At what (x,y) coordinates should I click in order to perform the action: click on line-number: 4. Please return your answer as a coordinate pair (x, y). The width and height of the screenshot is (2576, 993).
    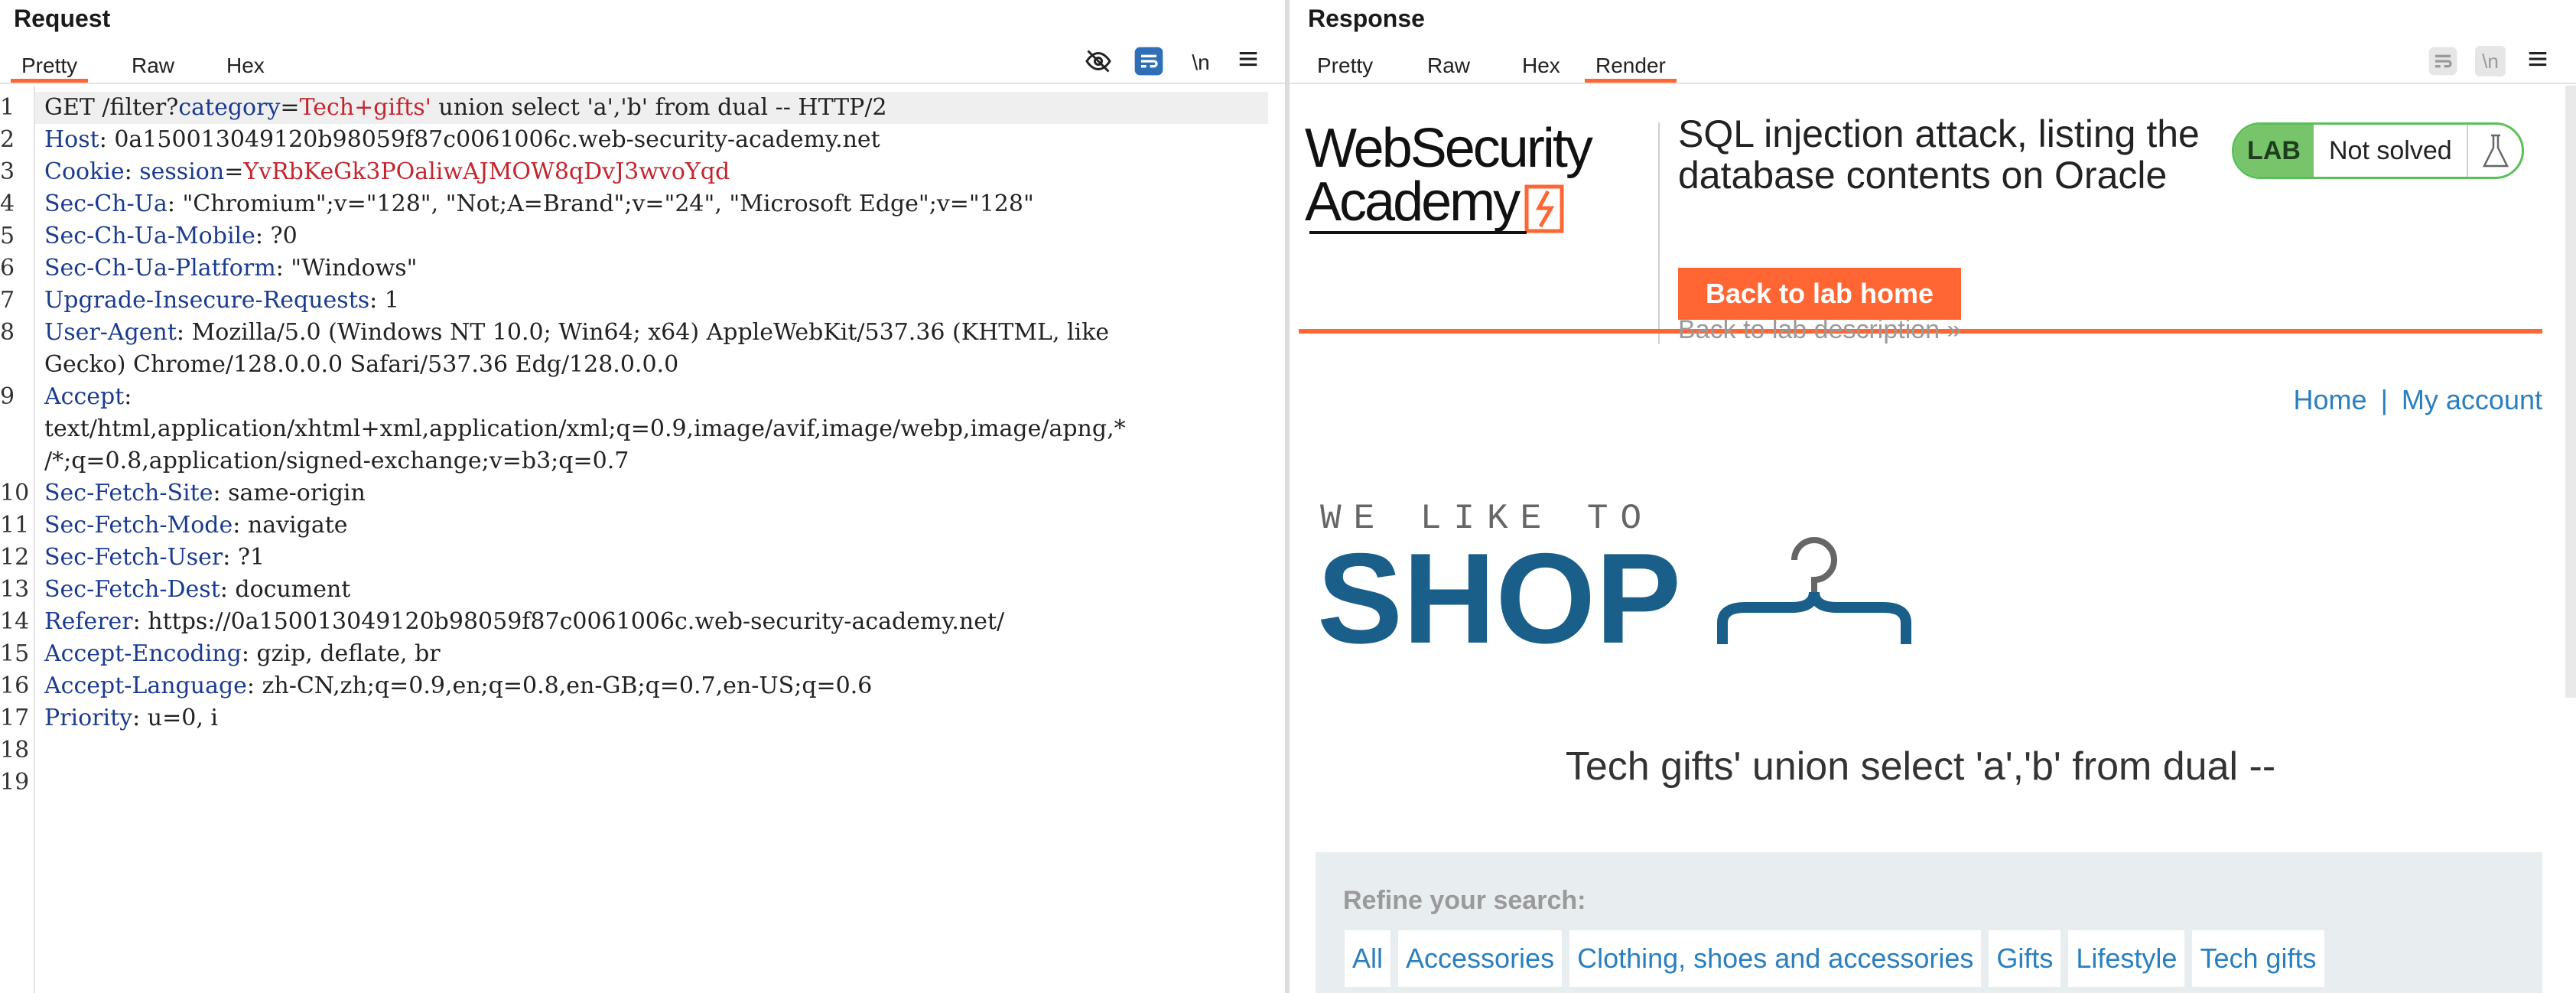
    Looking at the image, I should click on (7, 204).